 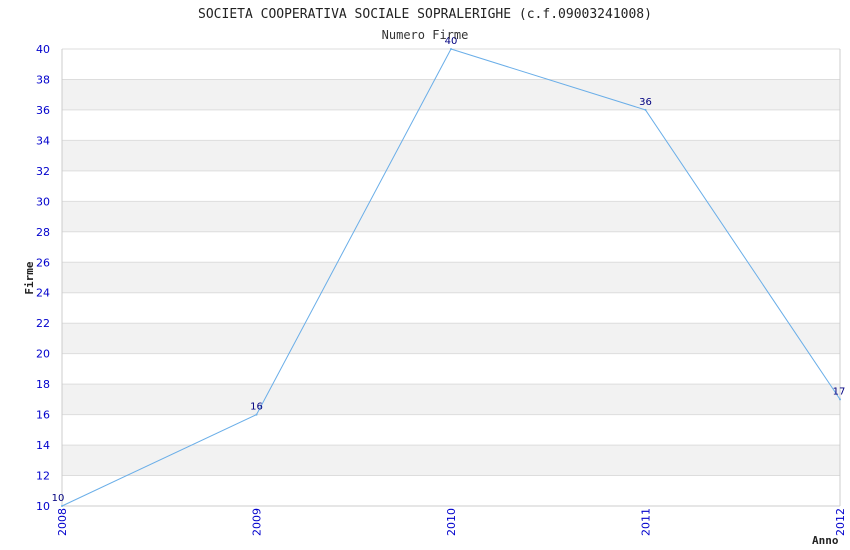 What do you see at coordinates (43, 293) in the screenshot?
I see `y-tick-label: 24` at bounding box center [43, 293].